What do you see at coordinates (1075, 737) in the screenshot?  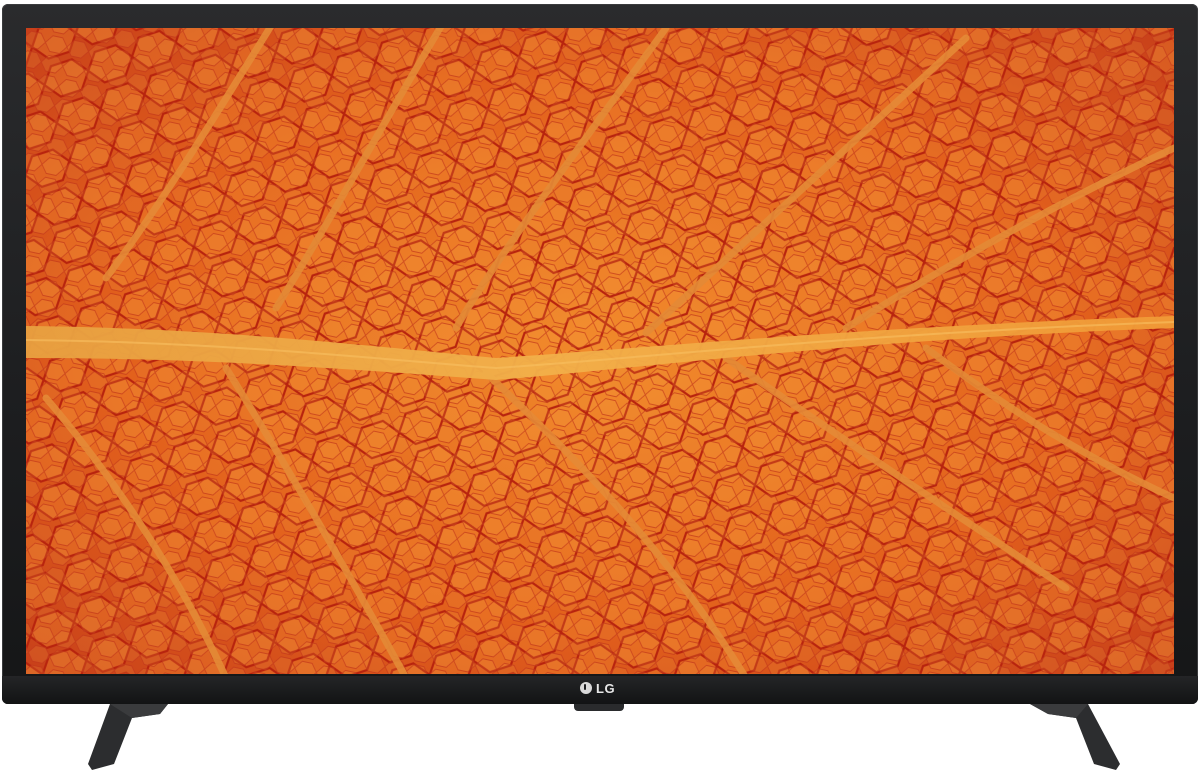 I see `right-stand-foot` at bounding box center [1075, 737].